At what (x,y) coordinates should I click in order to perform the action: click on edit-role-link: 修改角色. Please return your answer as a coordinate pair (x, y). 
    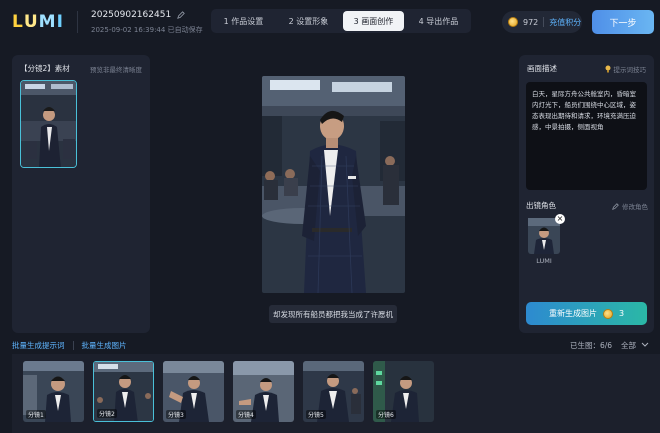
    Looking at the image, I should click on (630, 206).